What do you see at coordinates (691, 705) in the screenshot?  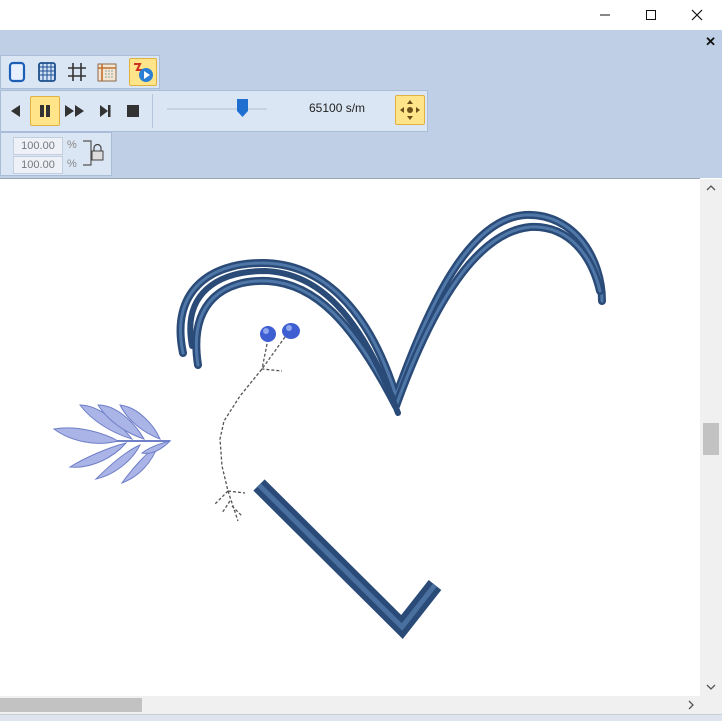 I see `chevron-right-icon` at bounding box center [691, 705].